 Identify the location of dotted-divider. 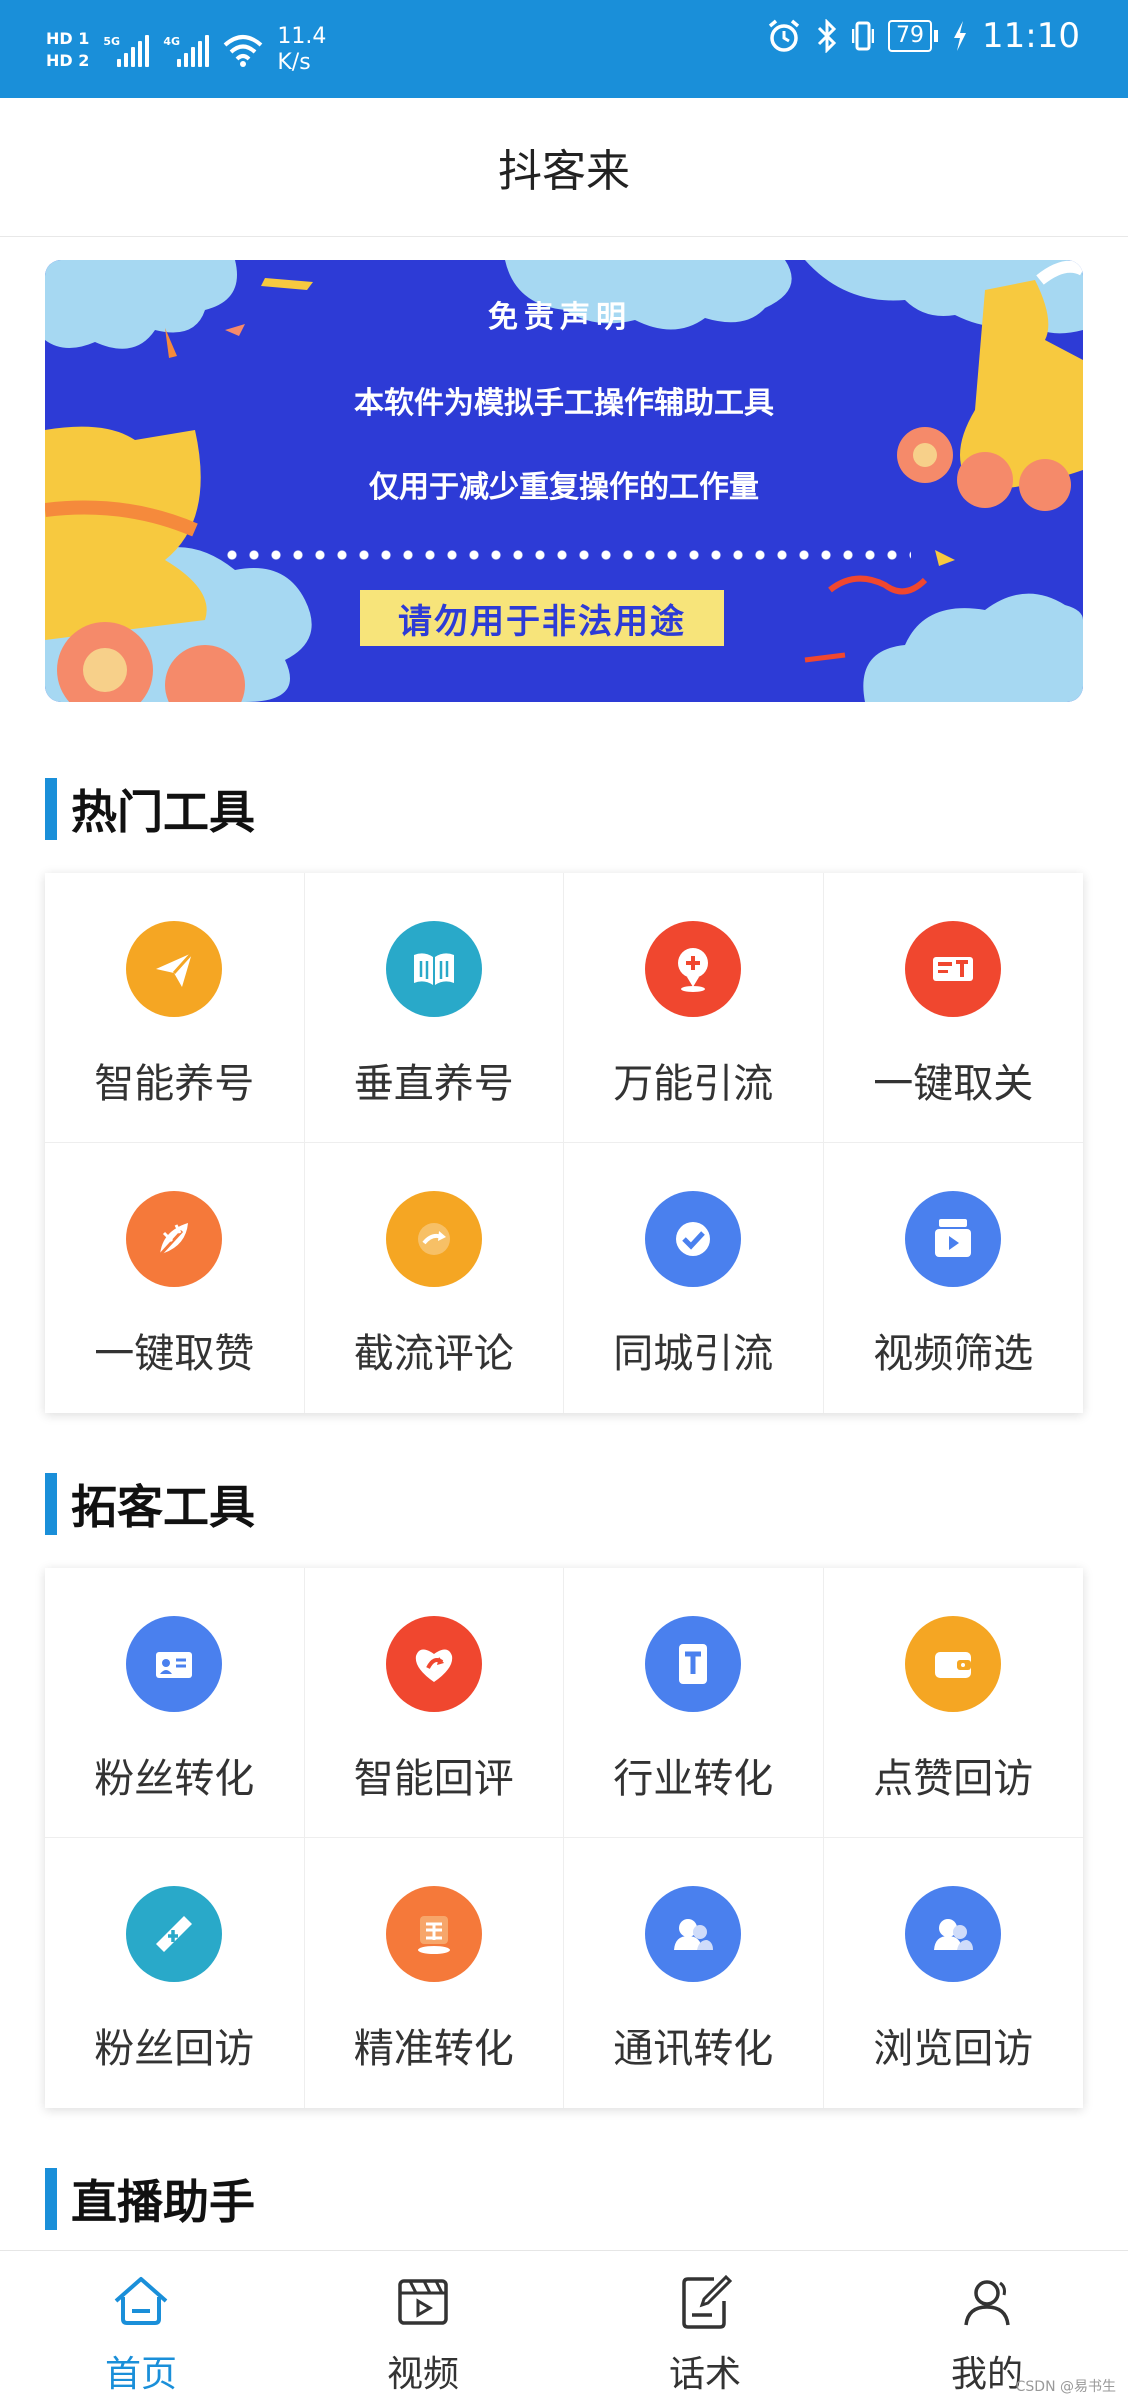
(566, 555).